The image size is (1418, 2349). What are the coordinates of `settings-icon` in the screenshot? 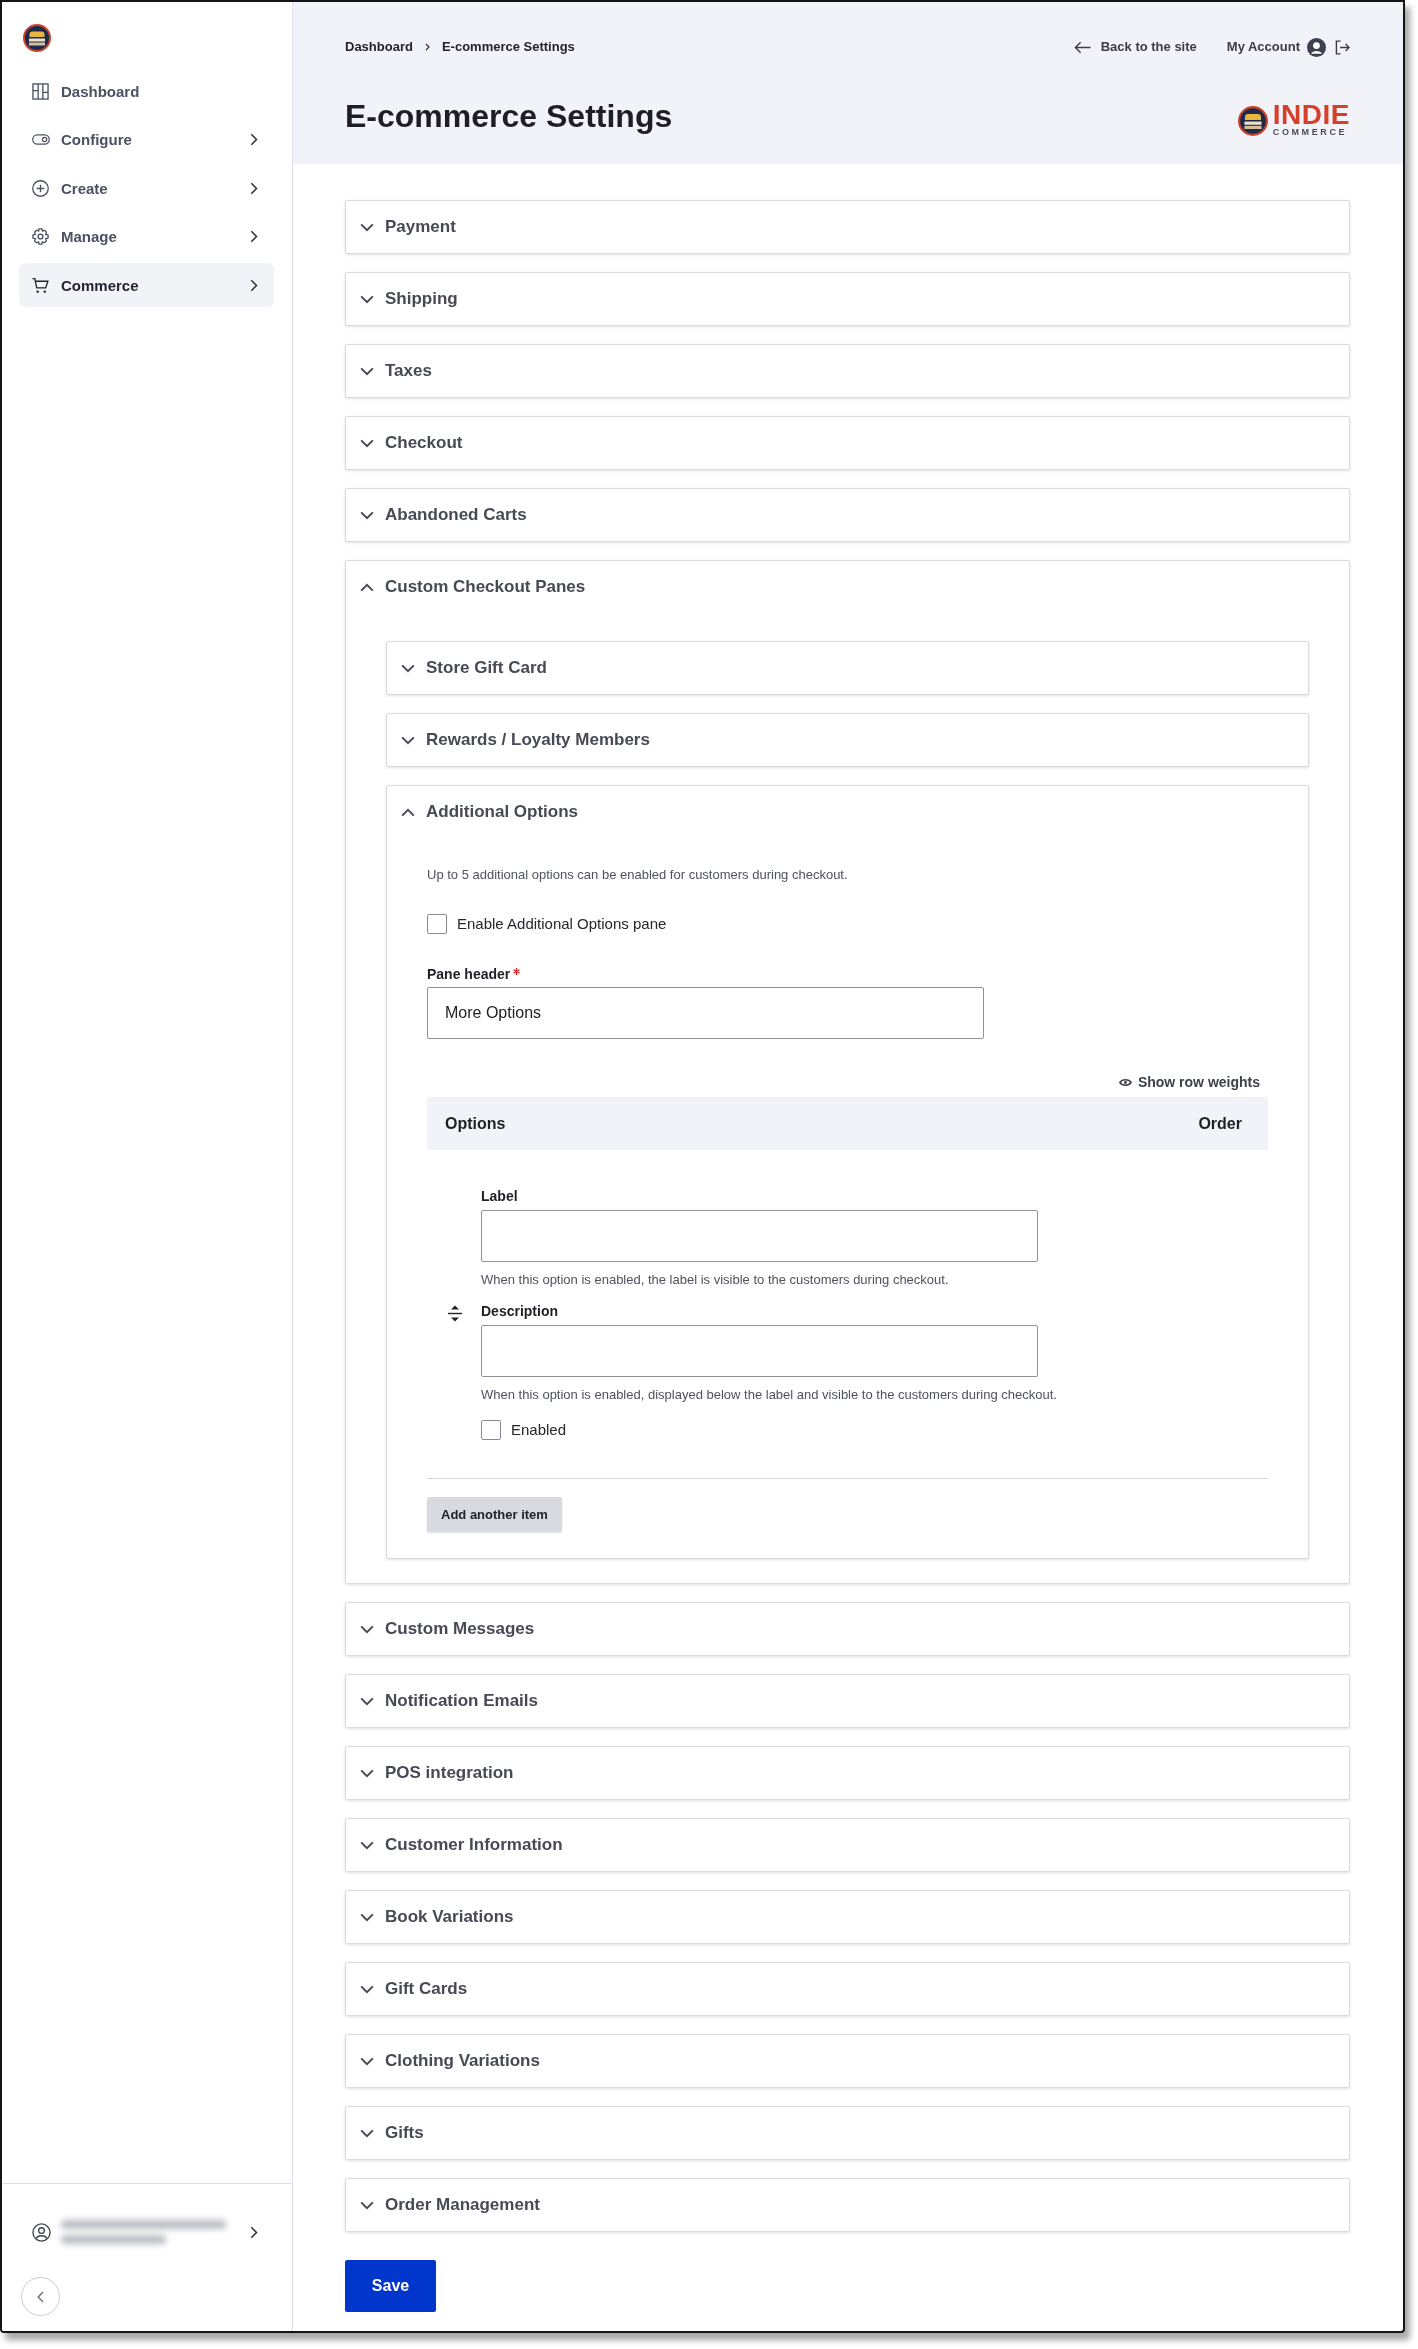 It's located at (40, 236).